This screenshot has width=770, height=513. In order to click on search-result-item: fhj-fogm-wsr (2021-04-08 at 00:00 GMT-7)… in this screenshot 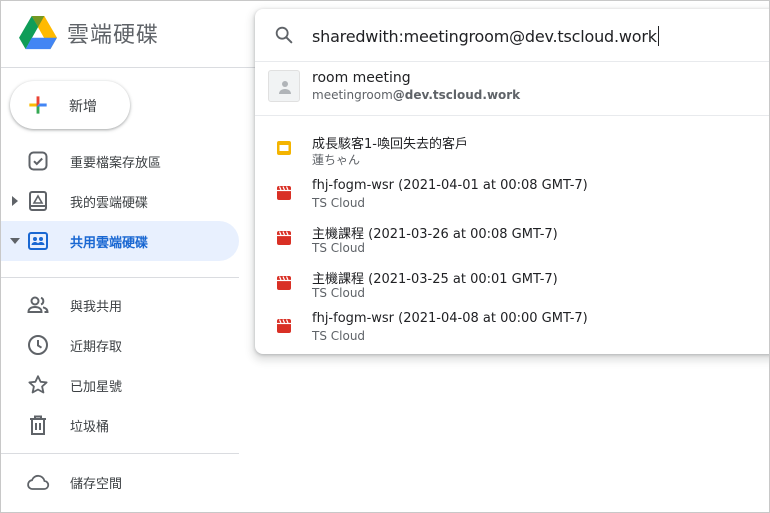, I will do `click(512, 331)`.